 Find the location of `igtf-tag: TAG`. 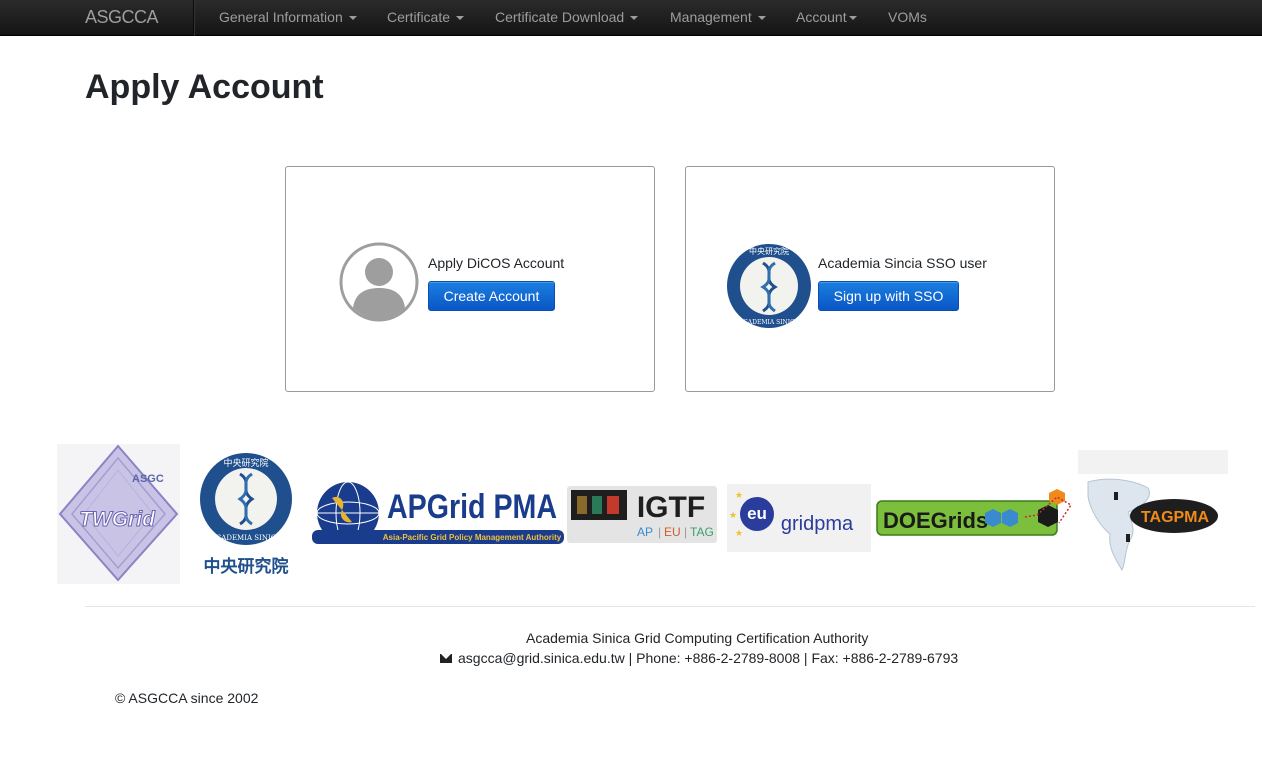

igtf-tag: TAG is located at coordinates (702, 532).